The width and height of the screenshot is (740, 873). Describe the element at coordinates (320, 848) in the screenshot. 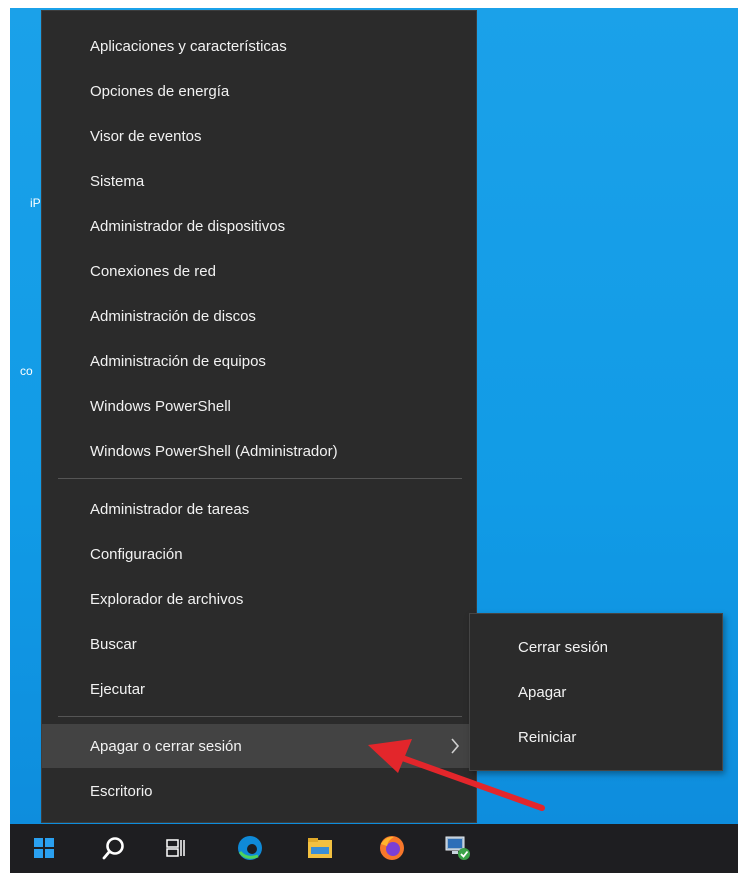

I see `file-explorer-icon` at that location.